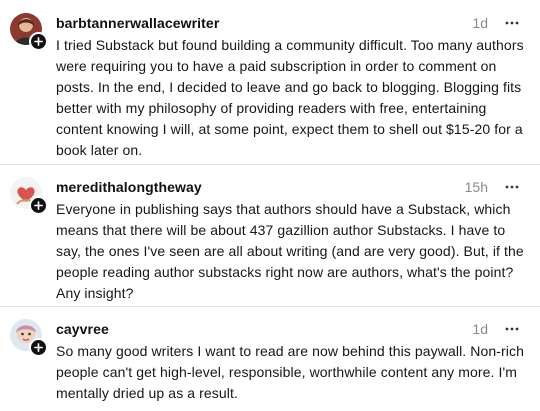 Image resolution: width=540 pixels, height=411 pixels. I want to click on username: meredithalongtheway, so click(129, 187).